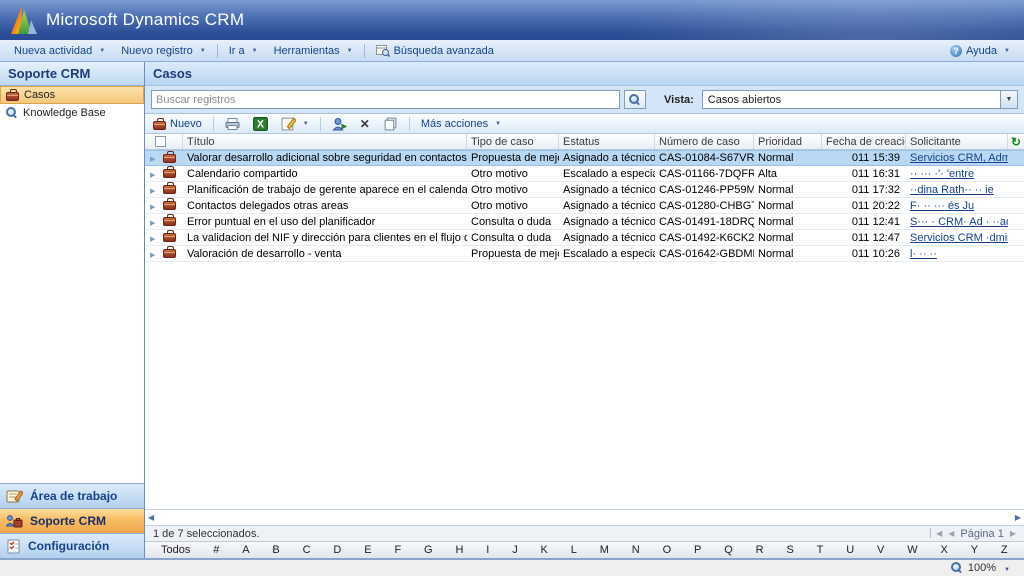  I want to click on run-workflow-button, so click(295, 124).